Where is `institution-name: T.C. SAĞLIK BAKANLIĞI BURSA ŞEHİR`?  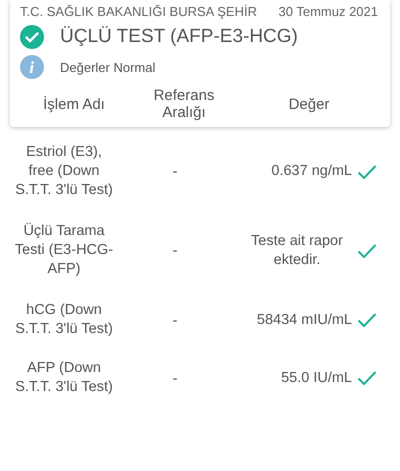
institution-name: T.C. SAĞLIK BAKANLIĞI BURSA ŞEHİR is located at coordinates (138, 11).